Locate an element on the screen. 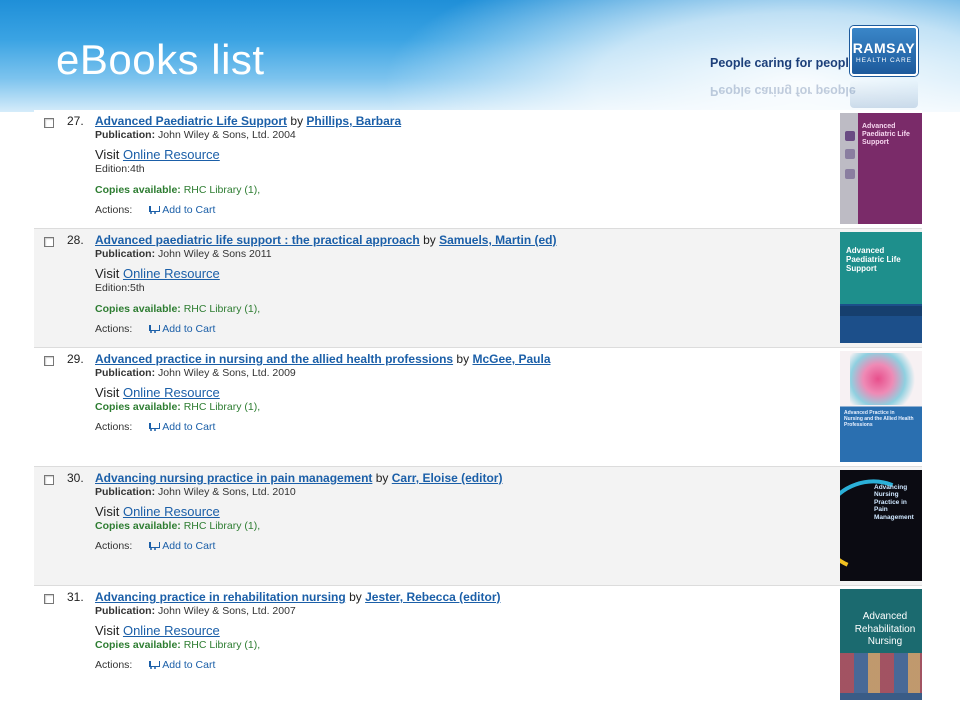 The height and width of the screenshot is (720, 960). author-link: Phillips, Barbara is located at coordinates (353, 121).